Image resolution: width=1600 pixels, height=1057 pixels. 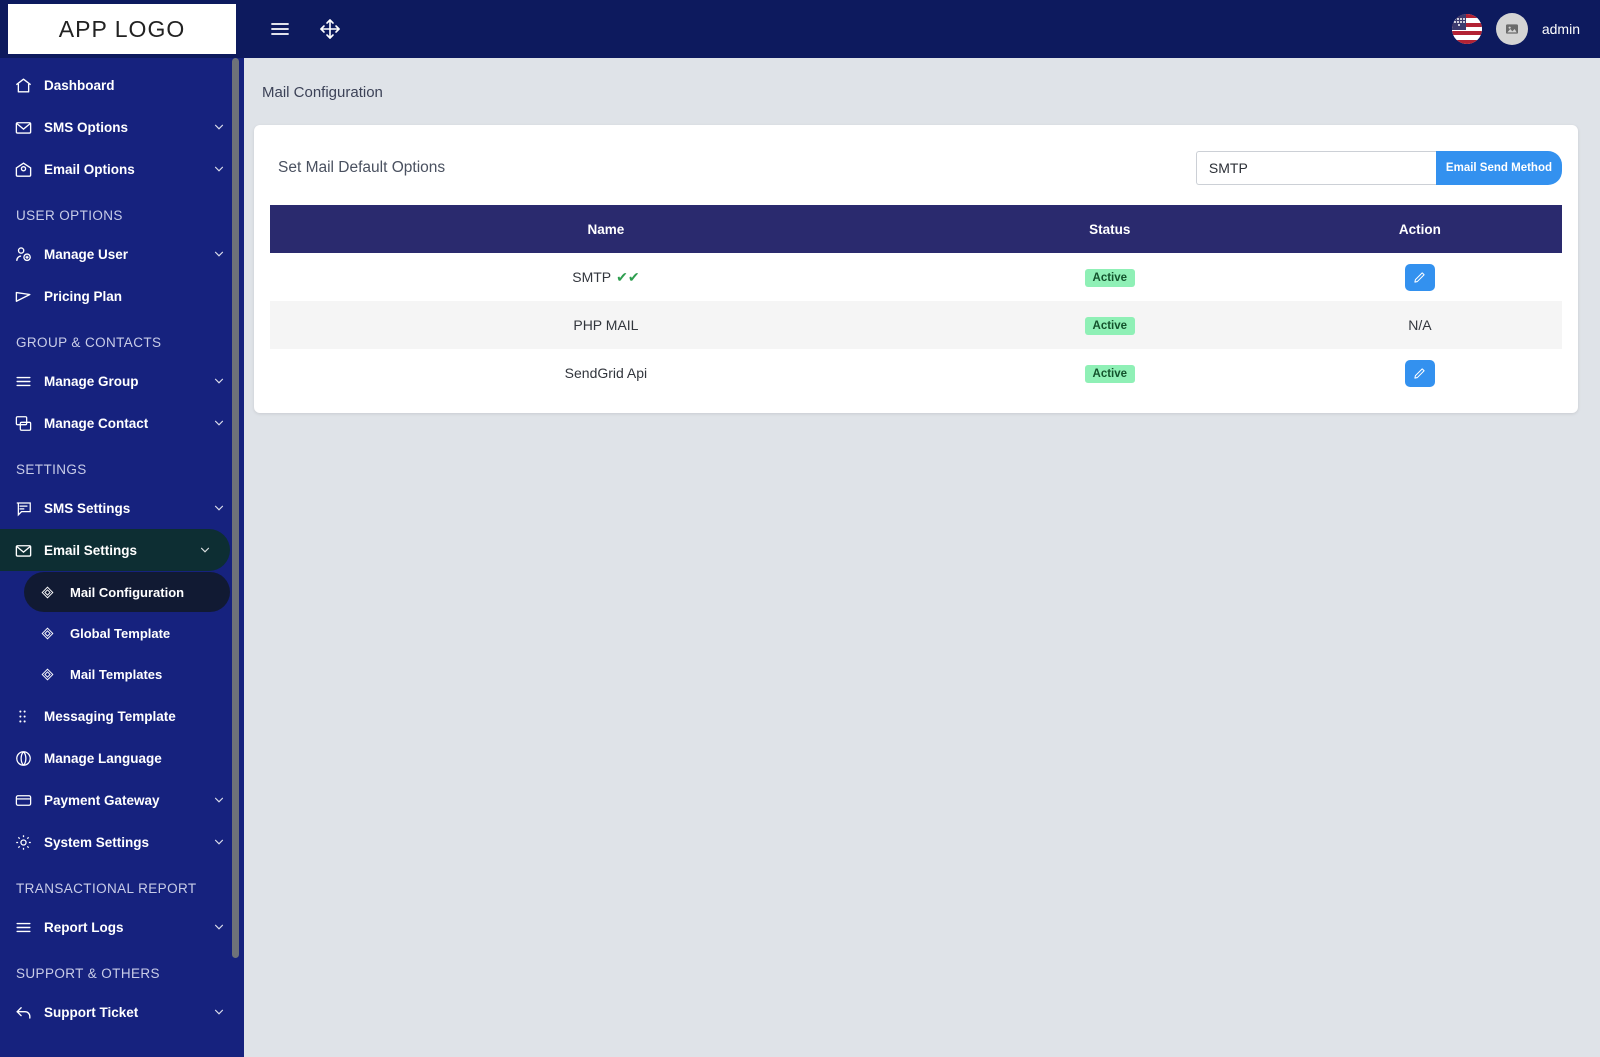 I want to click on email-send-method-button: Email Send Method, so click(x=1498, y=168).